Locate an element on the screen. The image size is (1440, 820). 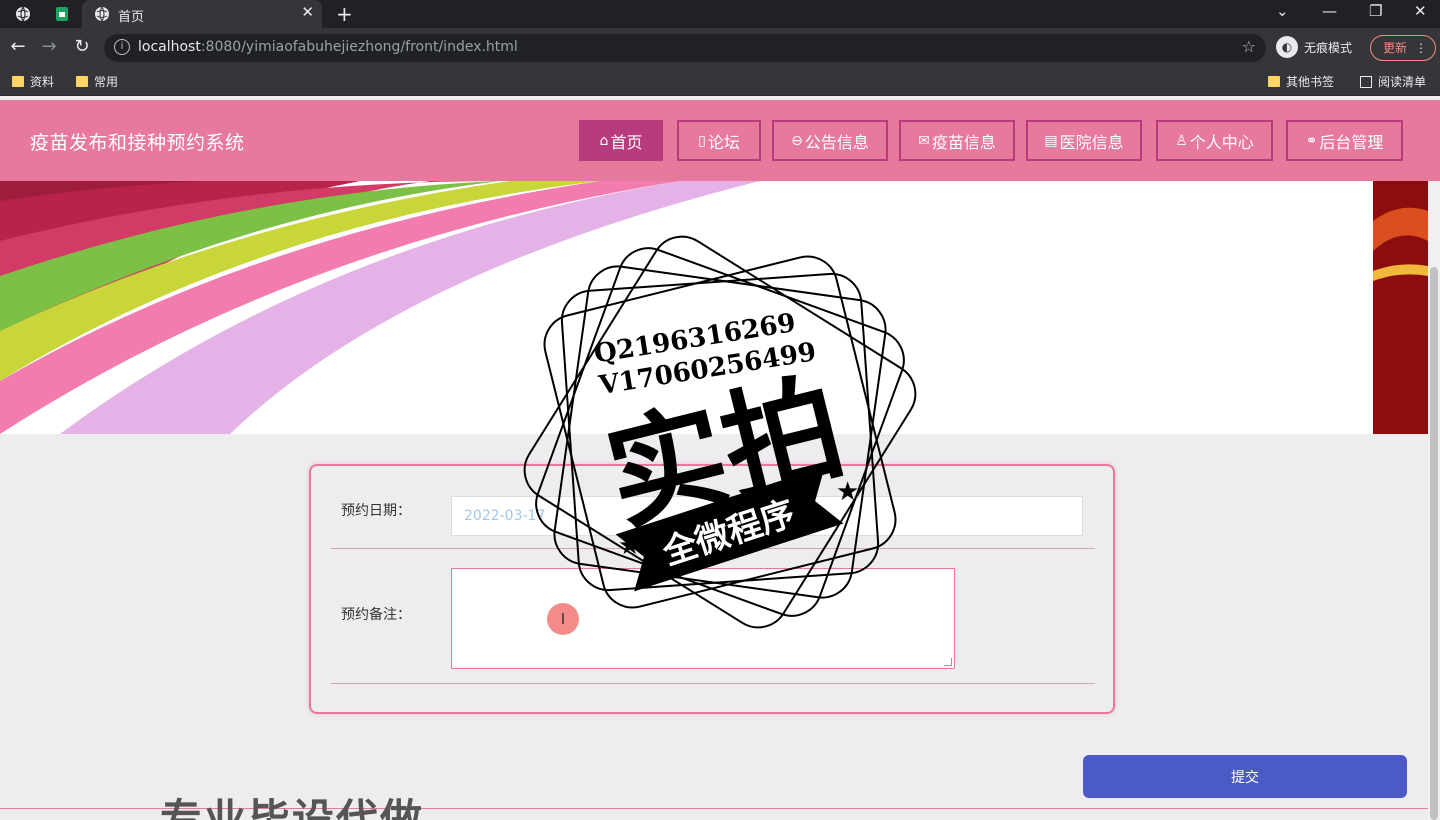
nav-hospitals: ▤ 医院信息 is located at coordinates (1084, 140).